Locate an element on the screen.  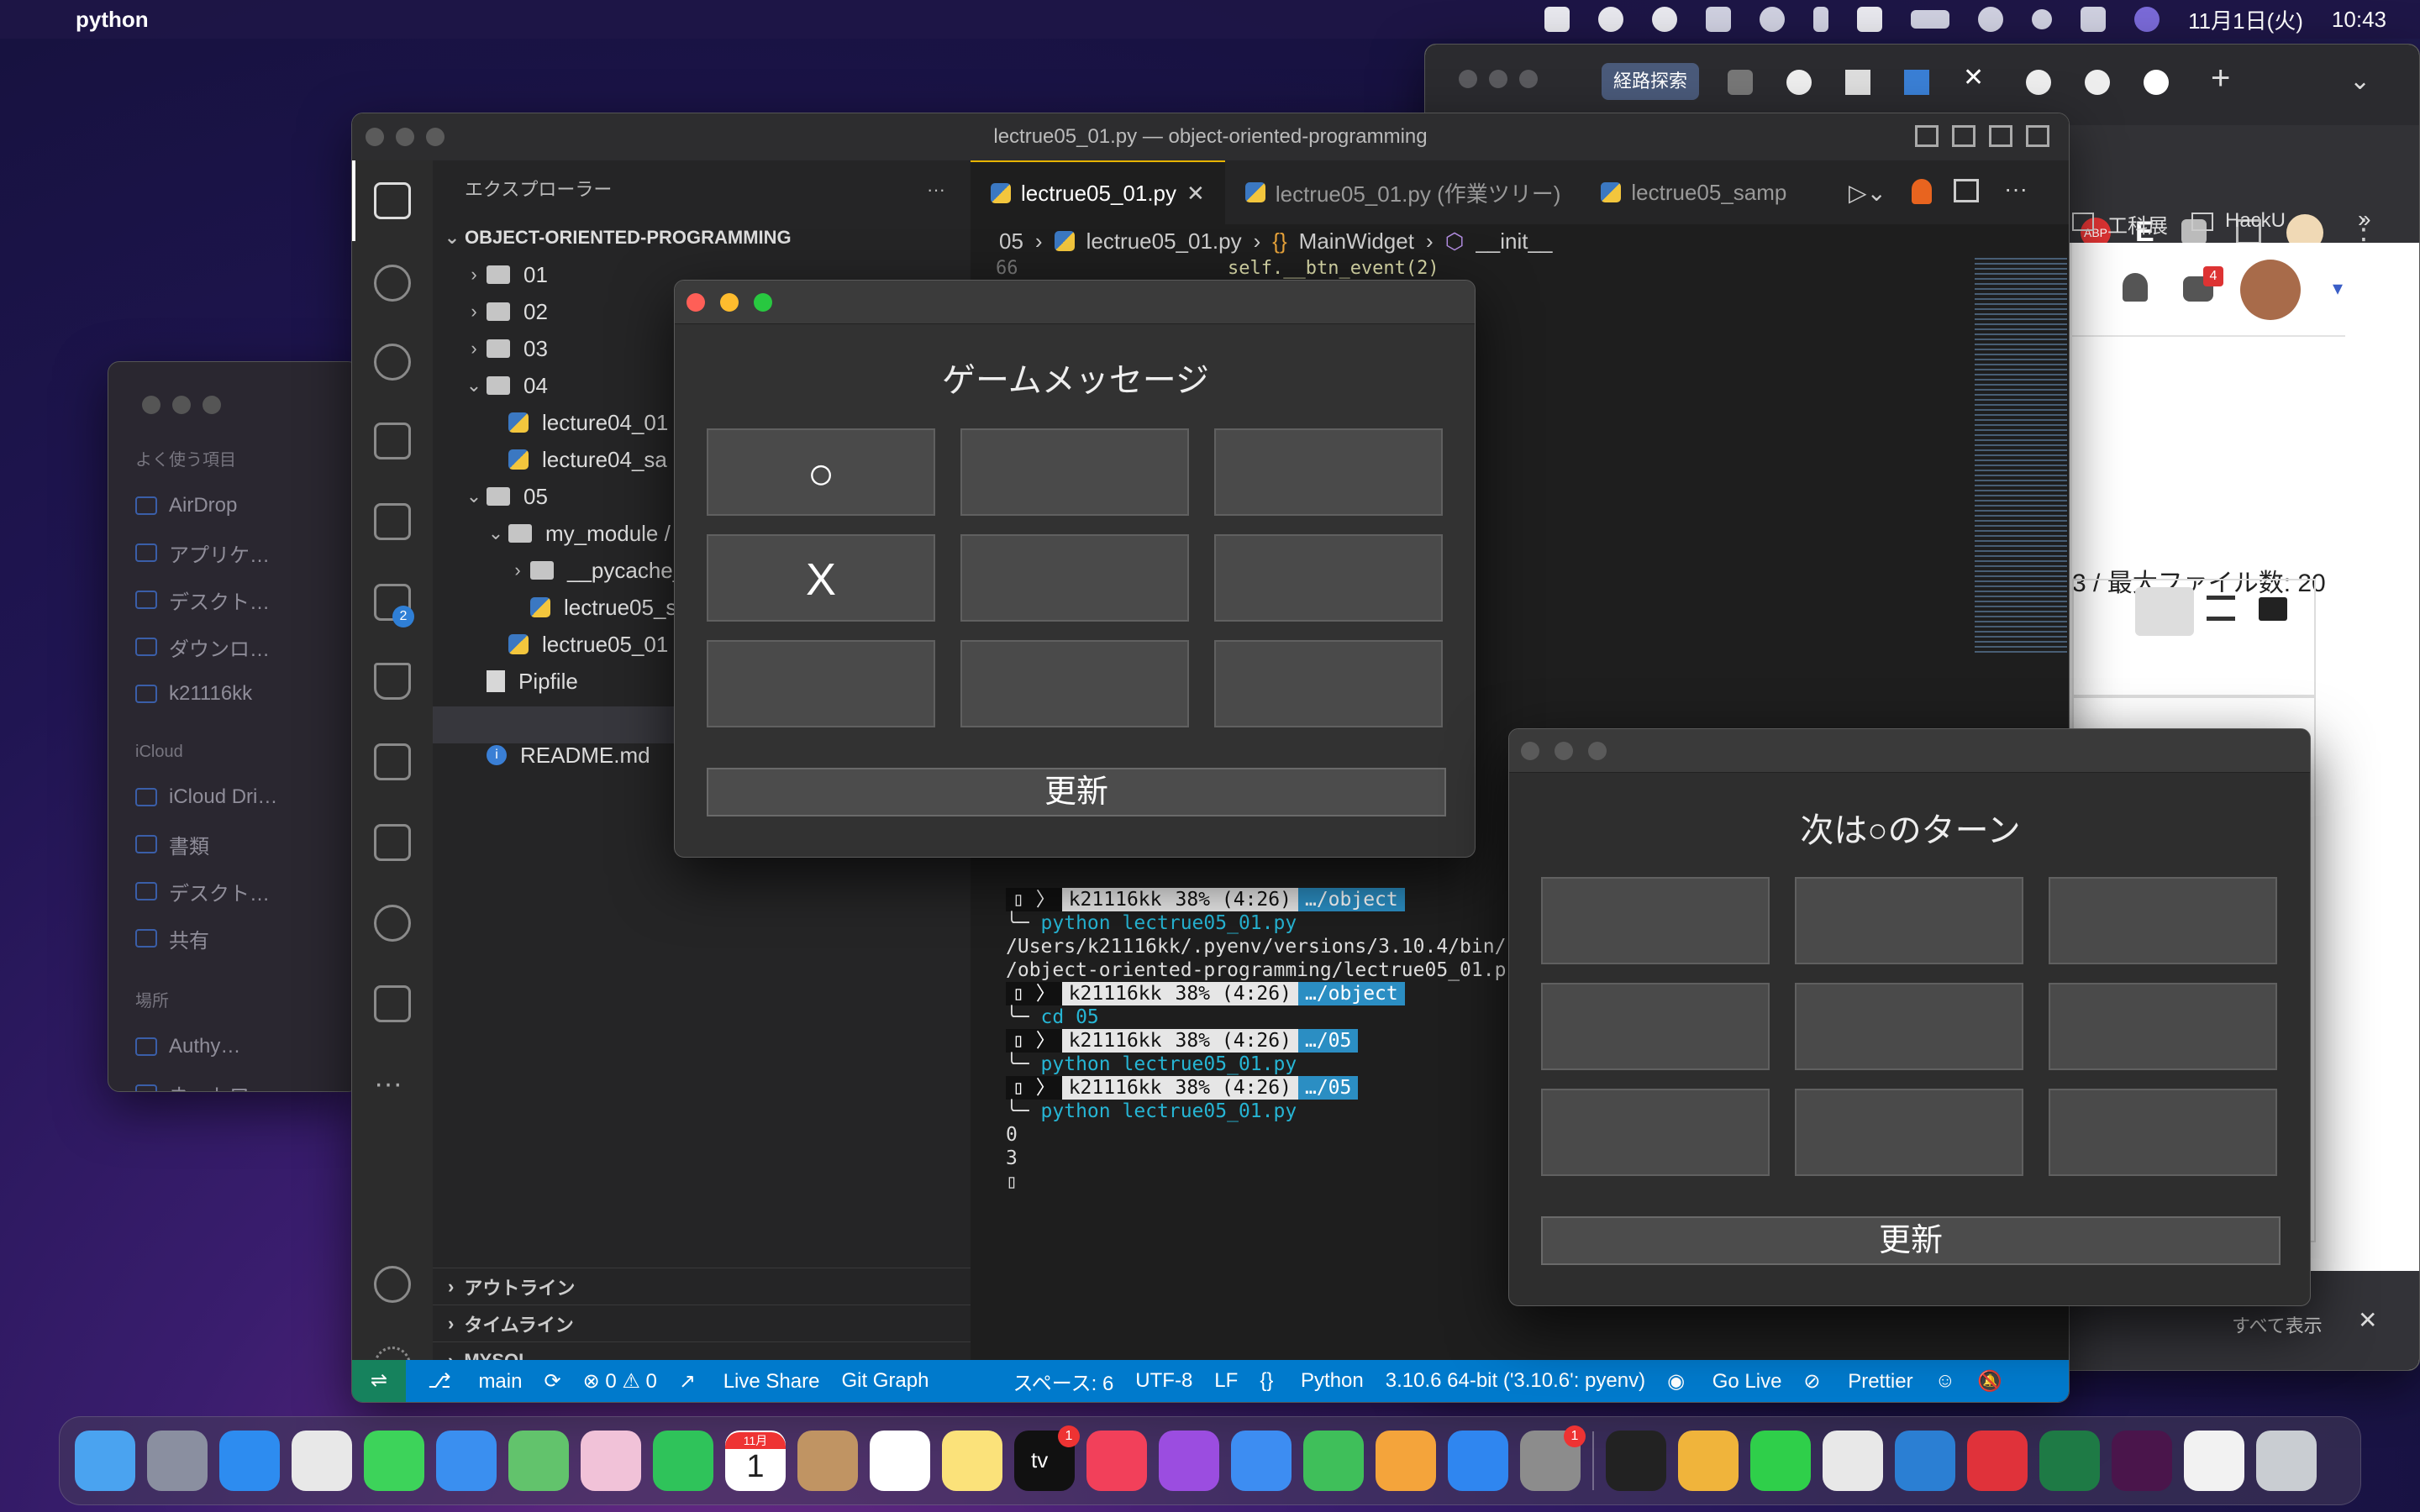
toggle-sidebar-icon is located at coordinates (1927, 136).